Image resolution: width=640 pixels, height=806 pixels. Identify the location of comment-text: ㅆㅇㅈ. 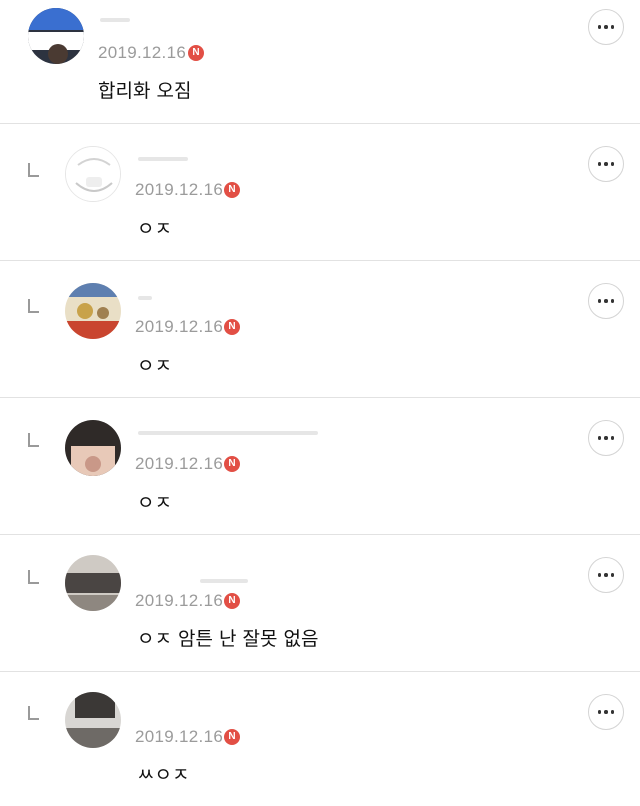
(163, 775).